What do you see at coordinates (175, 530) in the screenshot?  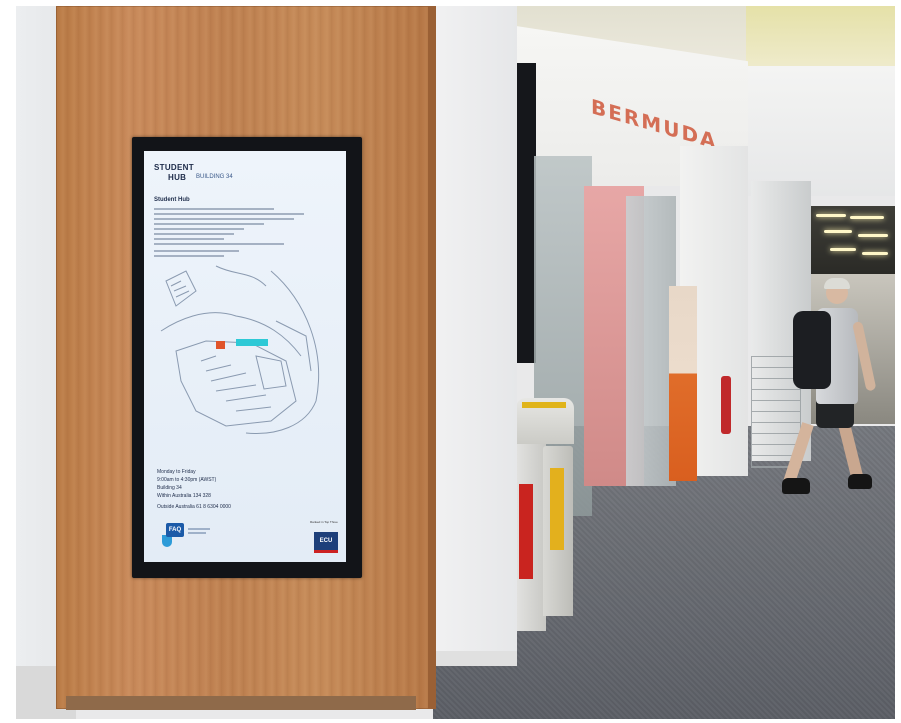 I see `faq-icon: FAQ` at bounding box center [175, 530].